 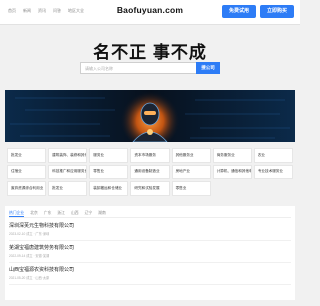 What do you see at coordinates (239, 11) in the screenshot?
I see `free-trial-button: 免费试用` at bounding box center [239, 11].